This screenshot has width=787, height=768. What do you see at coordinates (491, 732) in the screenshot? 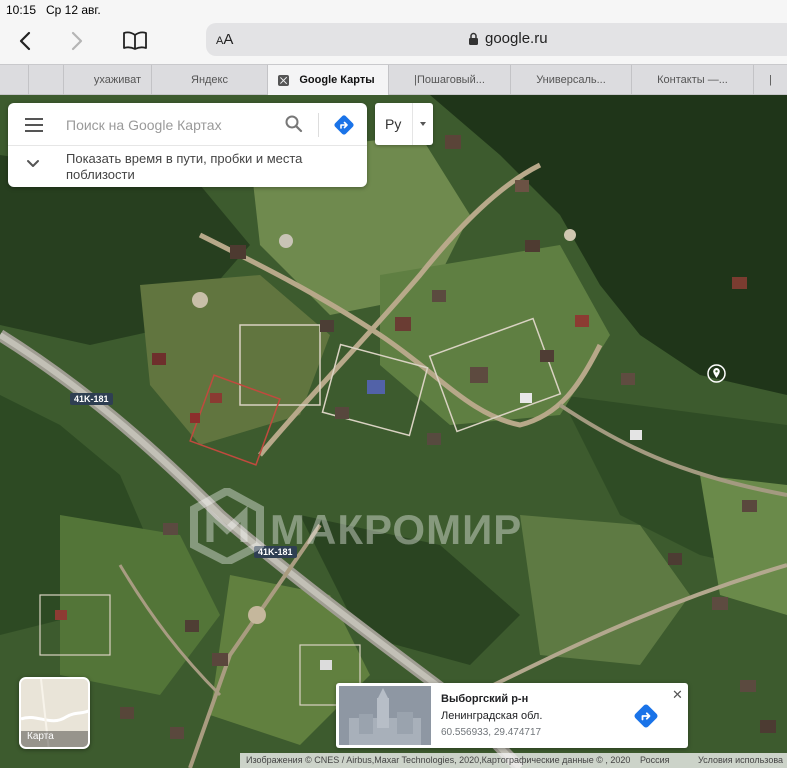
I see `place-coordinates: 60.556933, 29.474717` at bounding box center [491, 732].